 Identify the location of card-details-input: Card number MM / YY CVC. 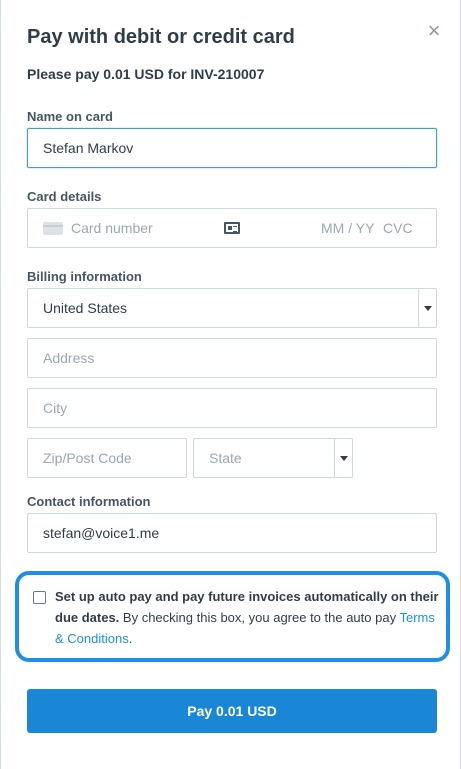
(232, 228).